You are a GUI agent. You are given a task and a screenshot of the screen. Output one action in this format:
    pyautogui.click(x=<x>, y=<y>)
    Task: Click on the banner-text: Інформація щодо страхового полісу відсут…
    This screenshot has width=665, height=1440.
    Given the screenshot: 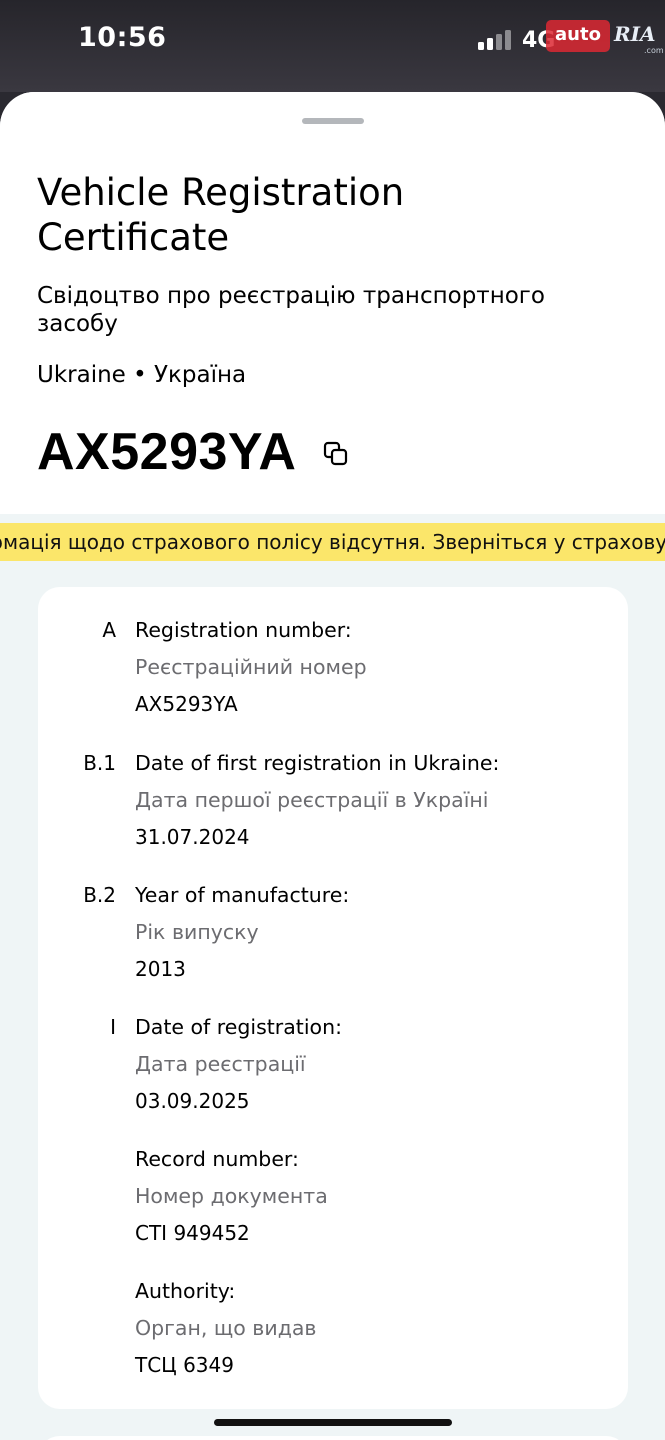 What is the action you would take?
    pyautogui.click(x=332, y=542)
    